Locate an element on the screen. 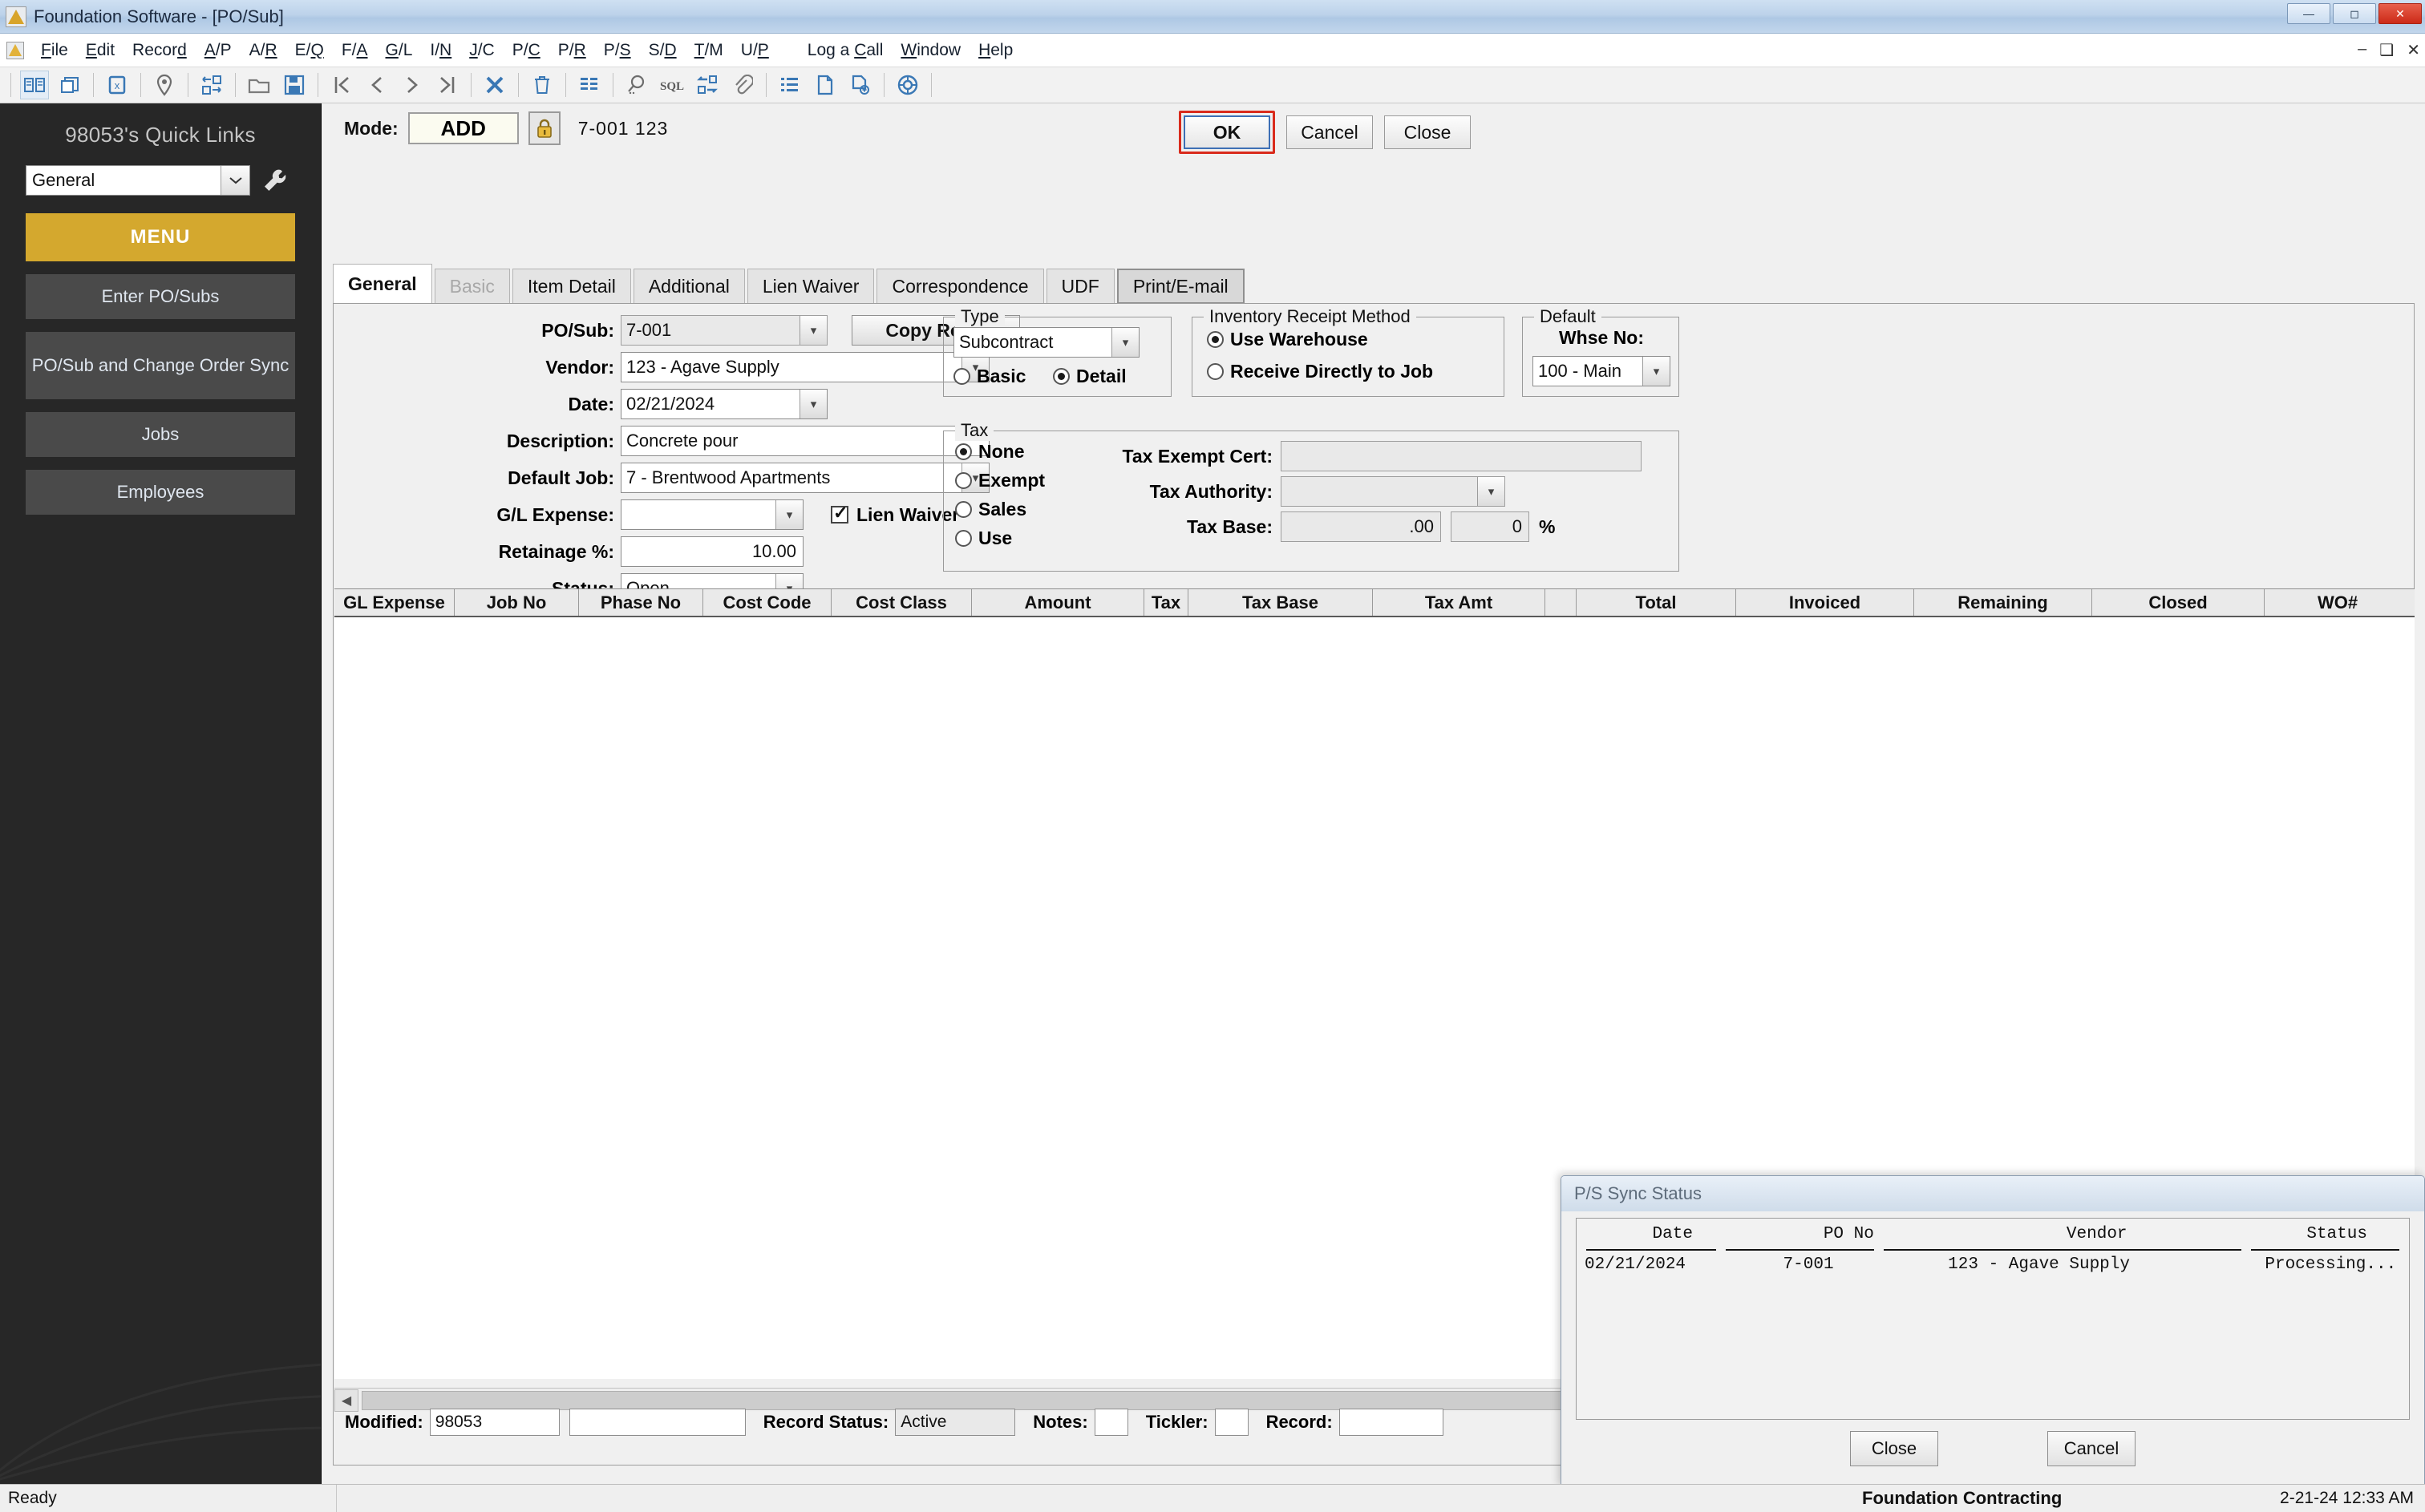 The image size is (2425, 1512). notes-input is located at coordinates (1111, 1423).